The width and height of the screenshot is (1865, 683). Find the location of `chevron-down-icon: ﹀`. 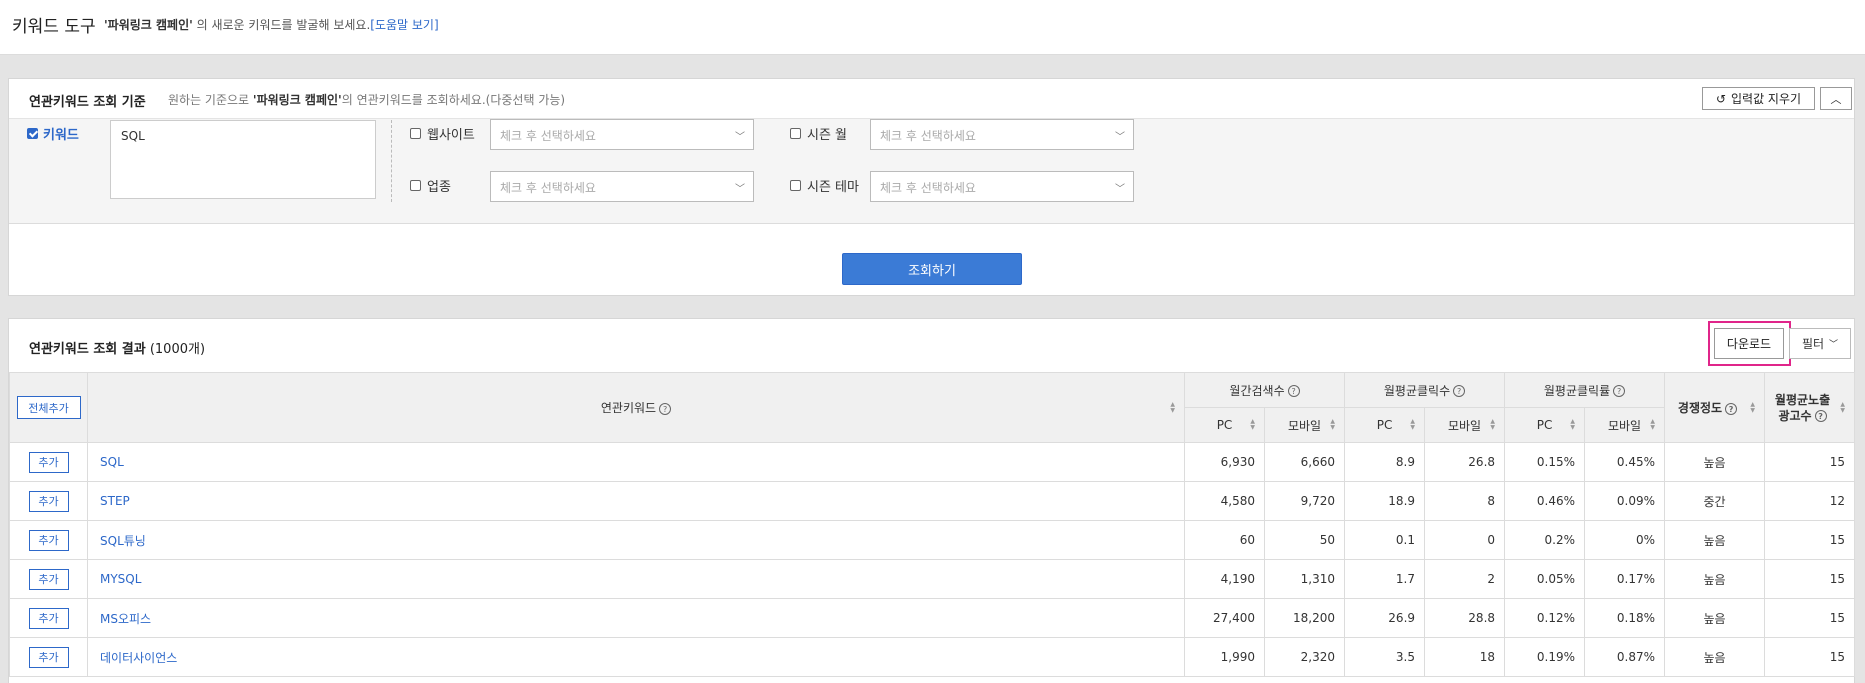

chevron-down-icon: ﹀ is located at coordinates (1834, 345).